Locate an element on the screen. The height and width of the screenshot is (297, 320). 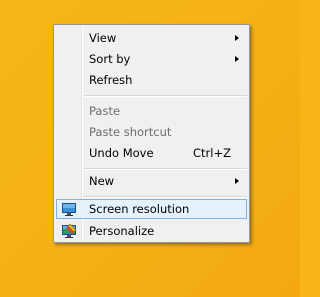
menu-item-sort-by: Sort by is located at coordinates (151, 59).